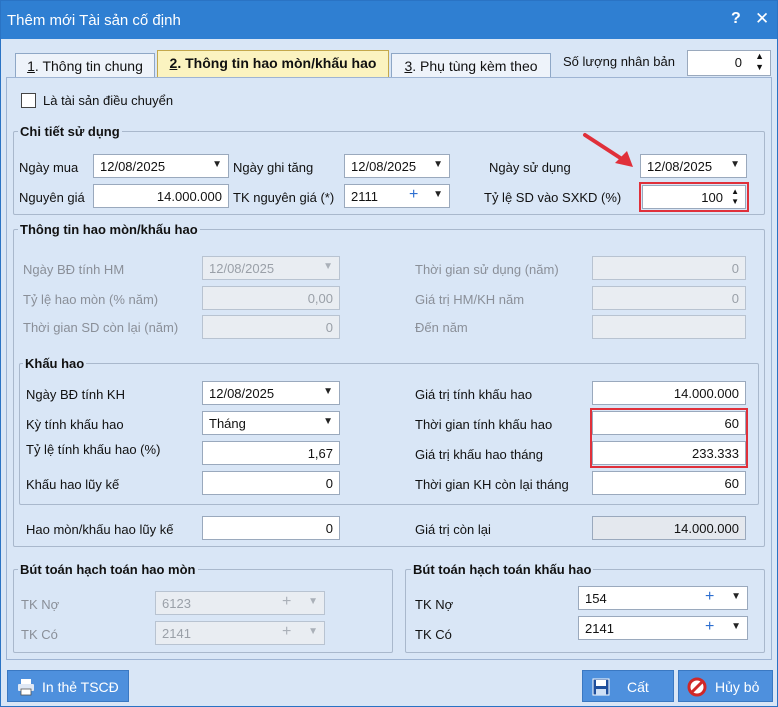 This screenshot has width=778, height=707. Describe the element at coordinates (669, 298) in the screenshot. I see `hm-value-input: 0` at that location.